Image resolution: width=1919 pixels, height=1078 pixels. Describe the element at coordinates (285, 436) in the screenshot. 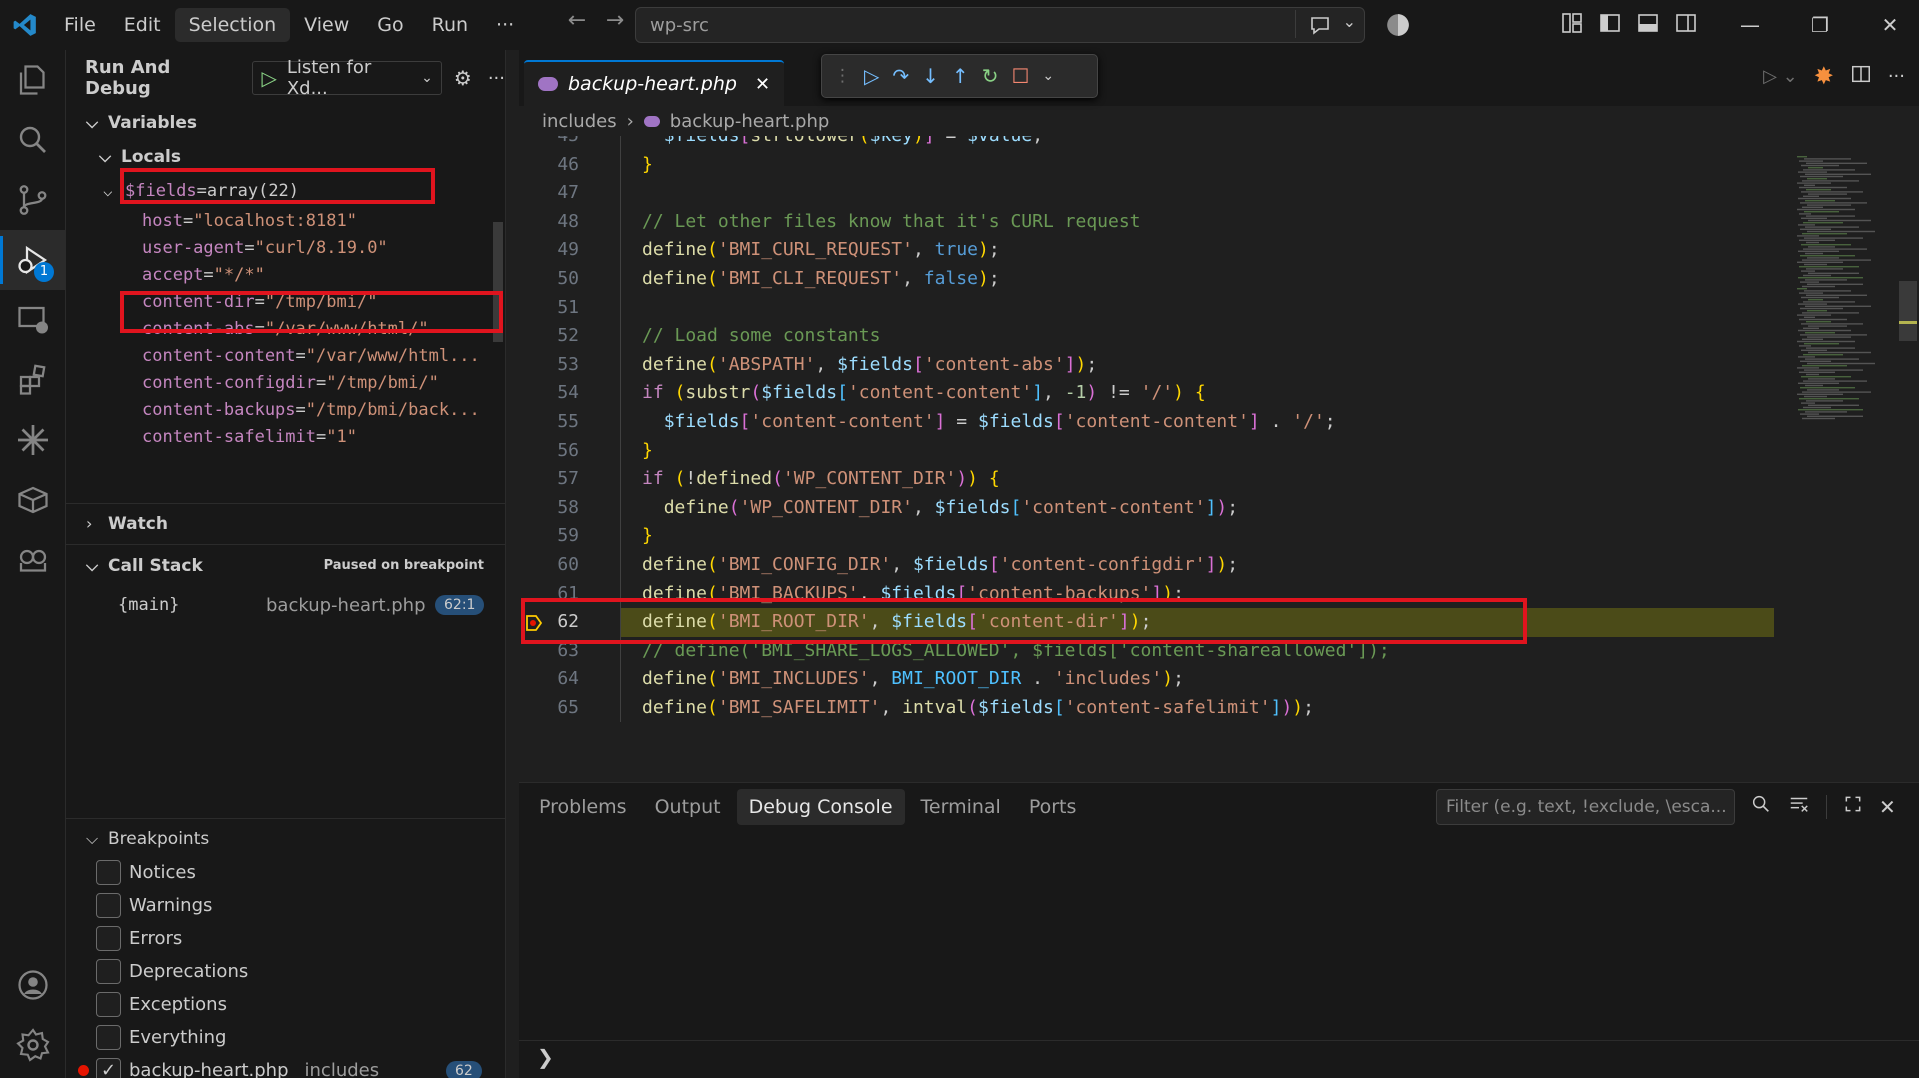

I see `variable-row: content-safelimit = "1"` at that location.